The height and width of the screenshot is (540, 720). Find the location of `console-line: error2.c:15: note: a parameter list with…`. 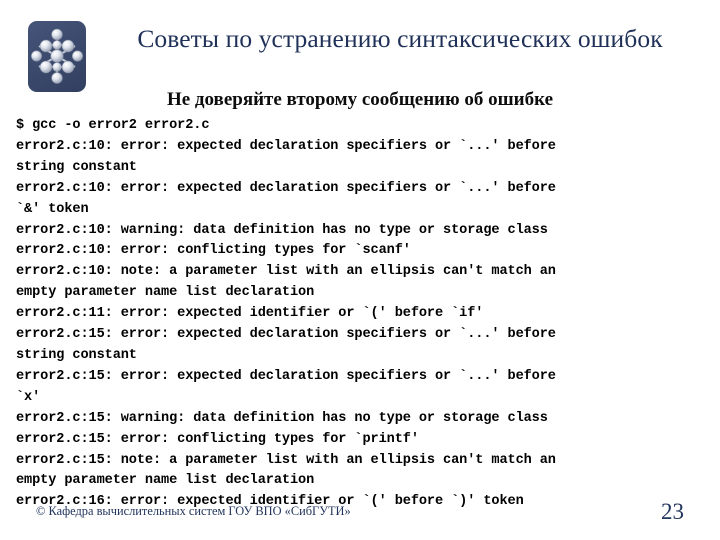

console-line: error2.c:15: note: a parameter list with… is located at coordinates (286, 460).